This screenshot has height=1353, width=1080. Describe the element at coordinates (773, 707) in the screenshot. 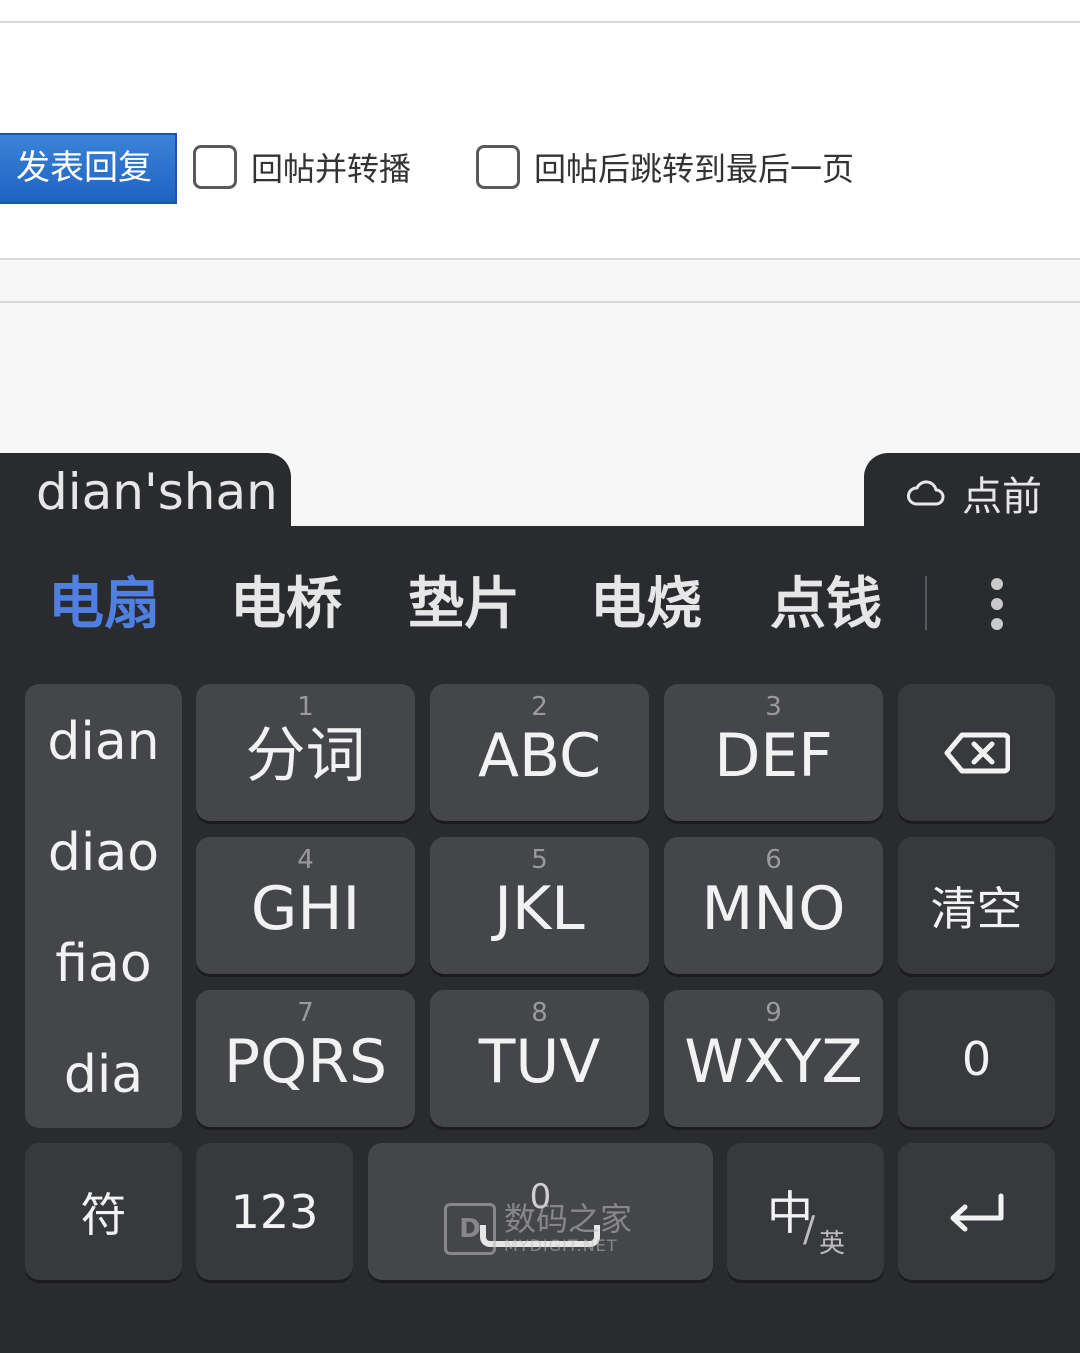

I see `key-number: 3` at that location.